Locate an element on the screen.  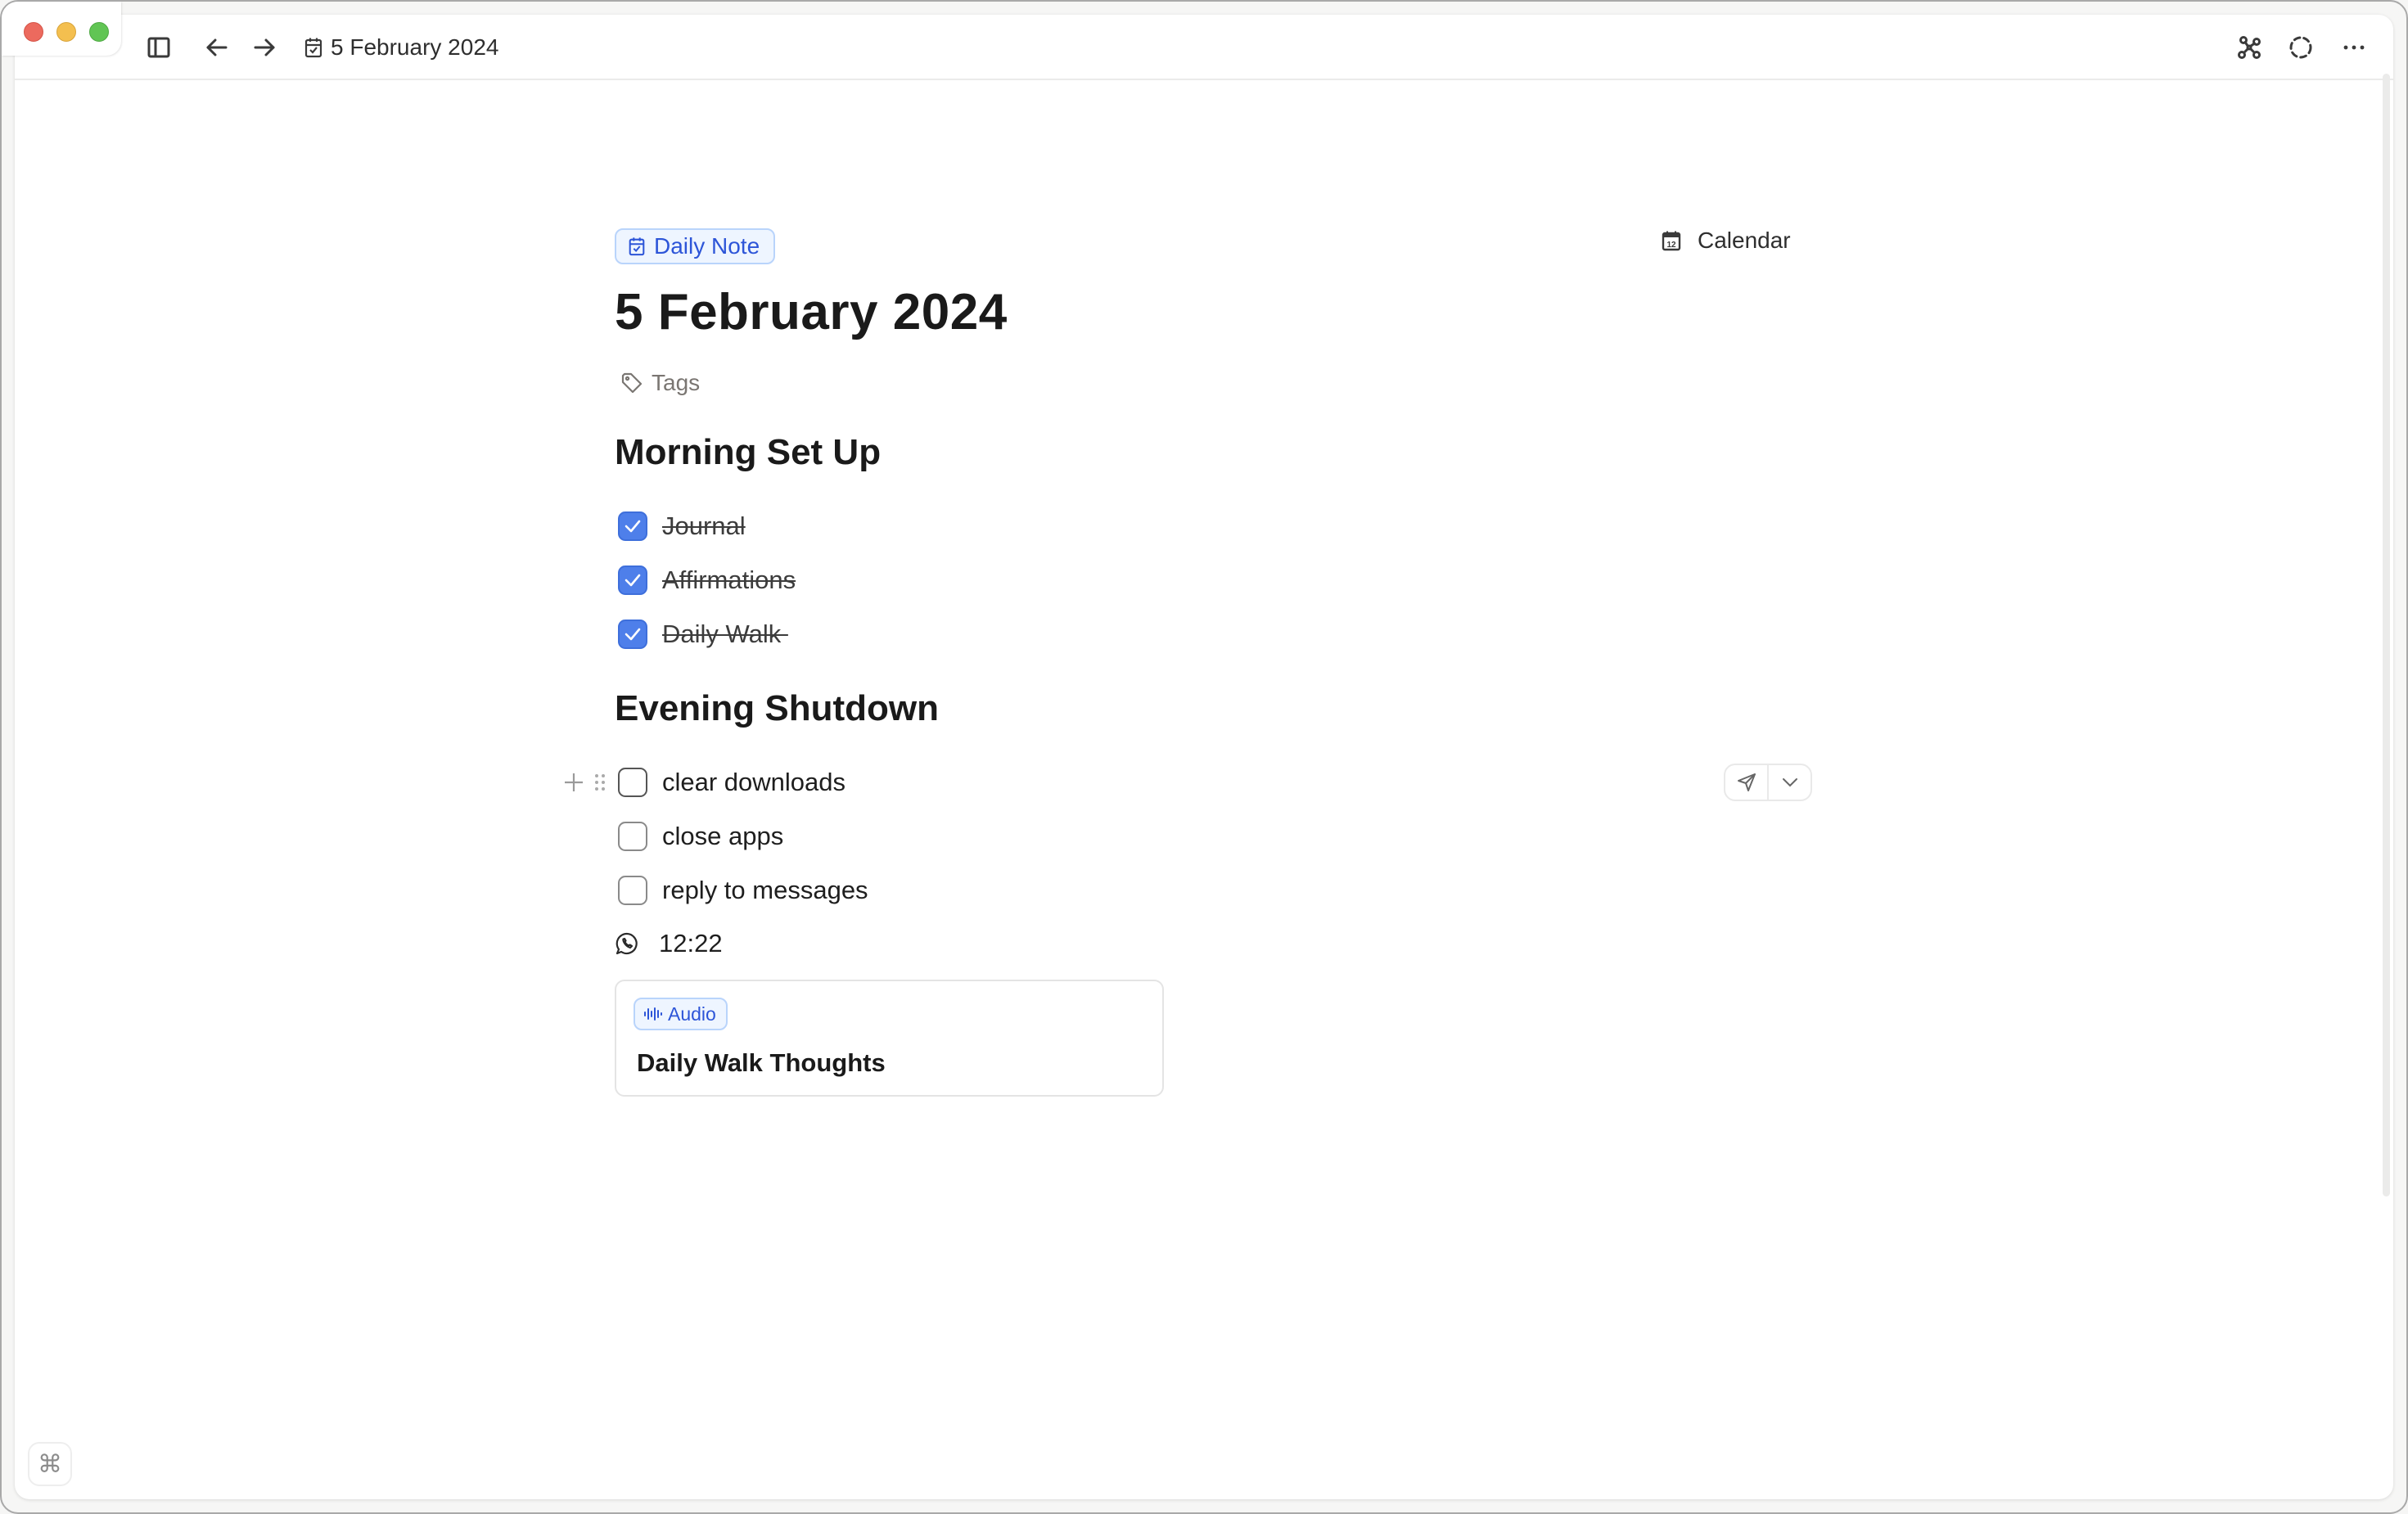
toolbar: 5 February 2024 is located at coordinates (1204, 47).